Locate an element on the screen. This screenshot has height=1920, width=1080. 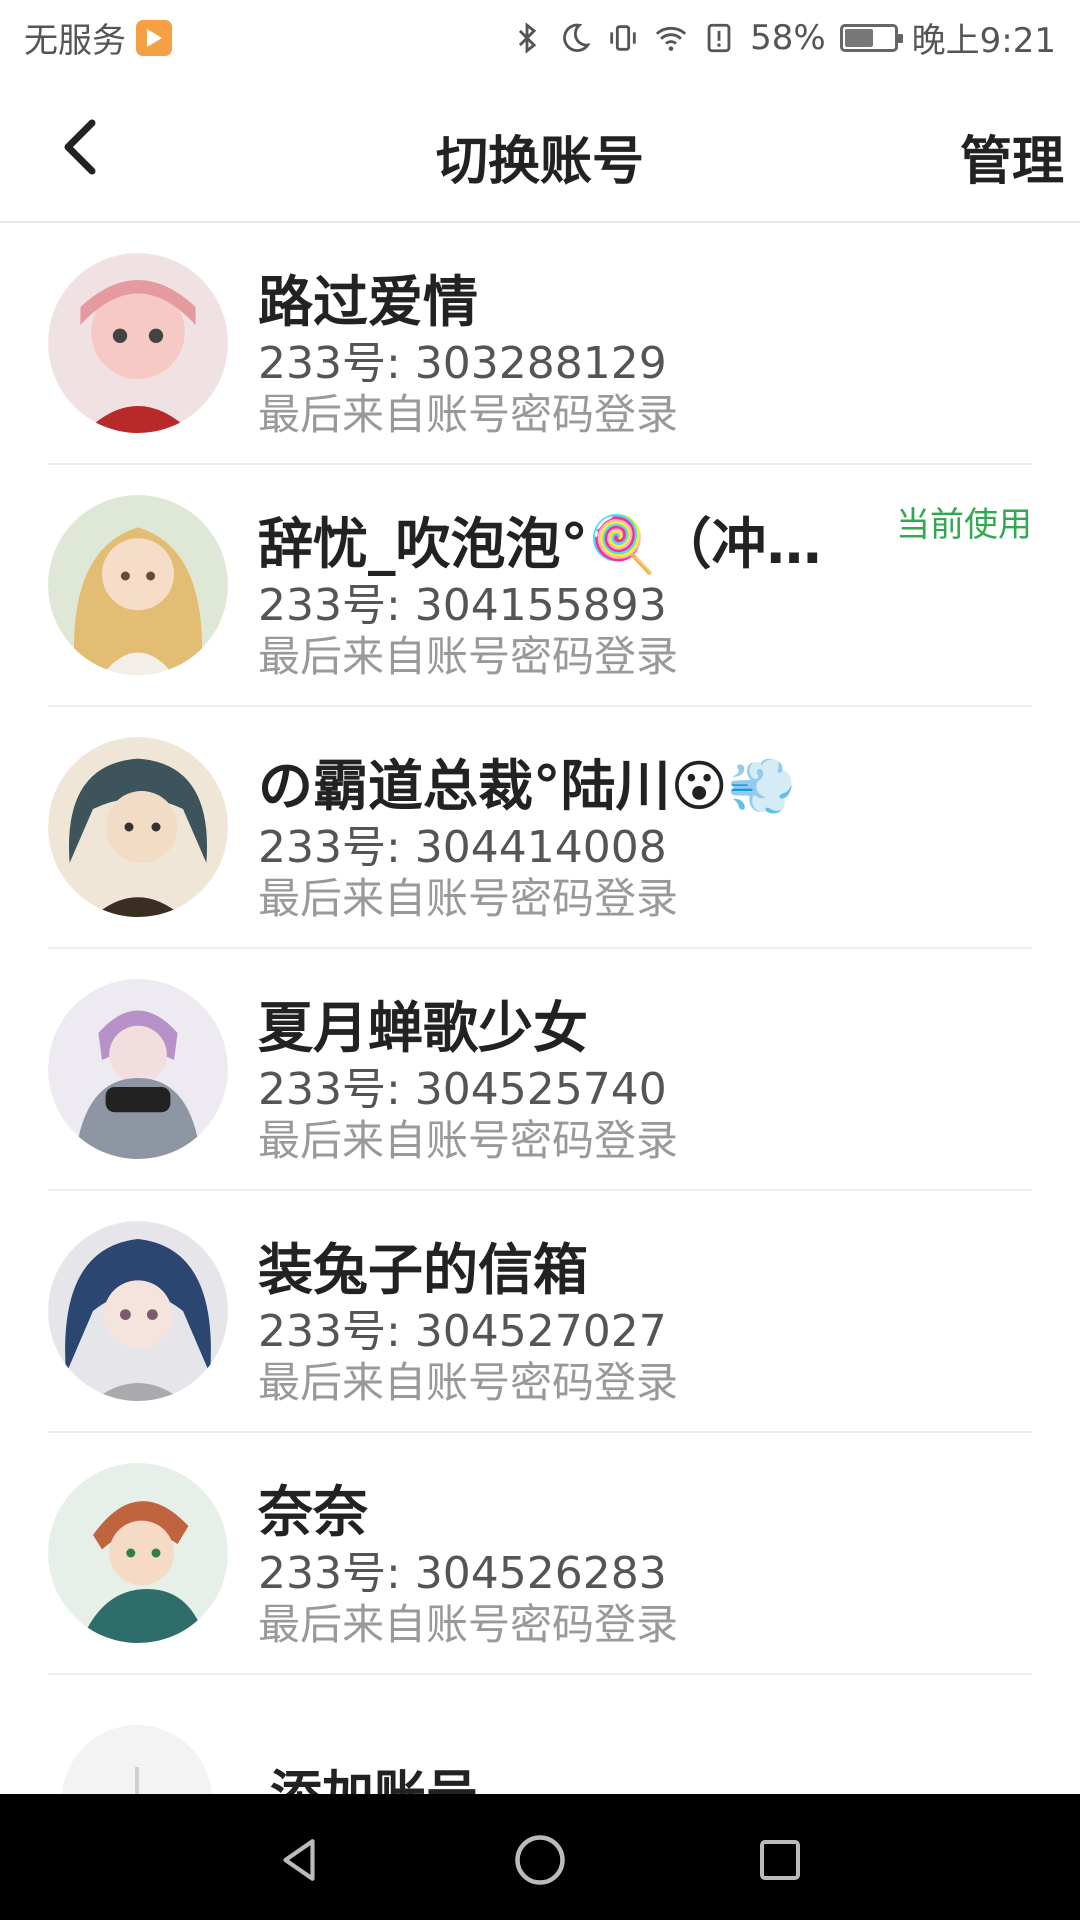
account-item: 装兔子的信箱 233号: 304527027 最后来自账号密码登录 is located at coordinates (540, 1312).